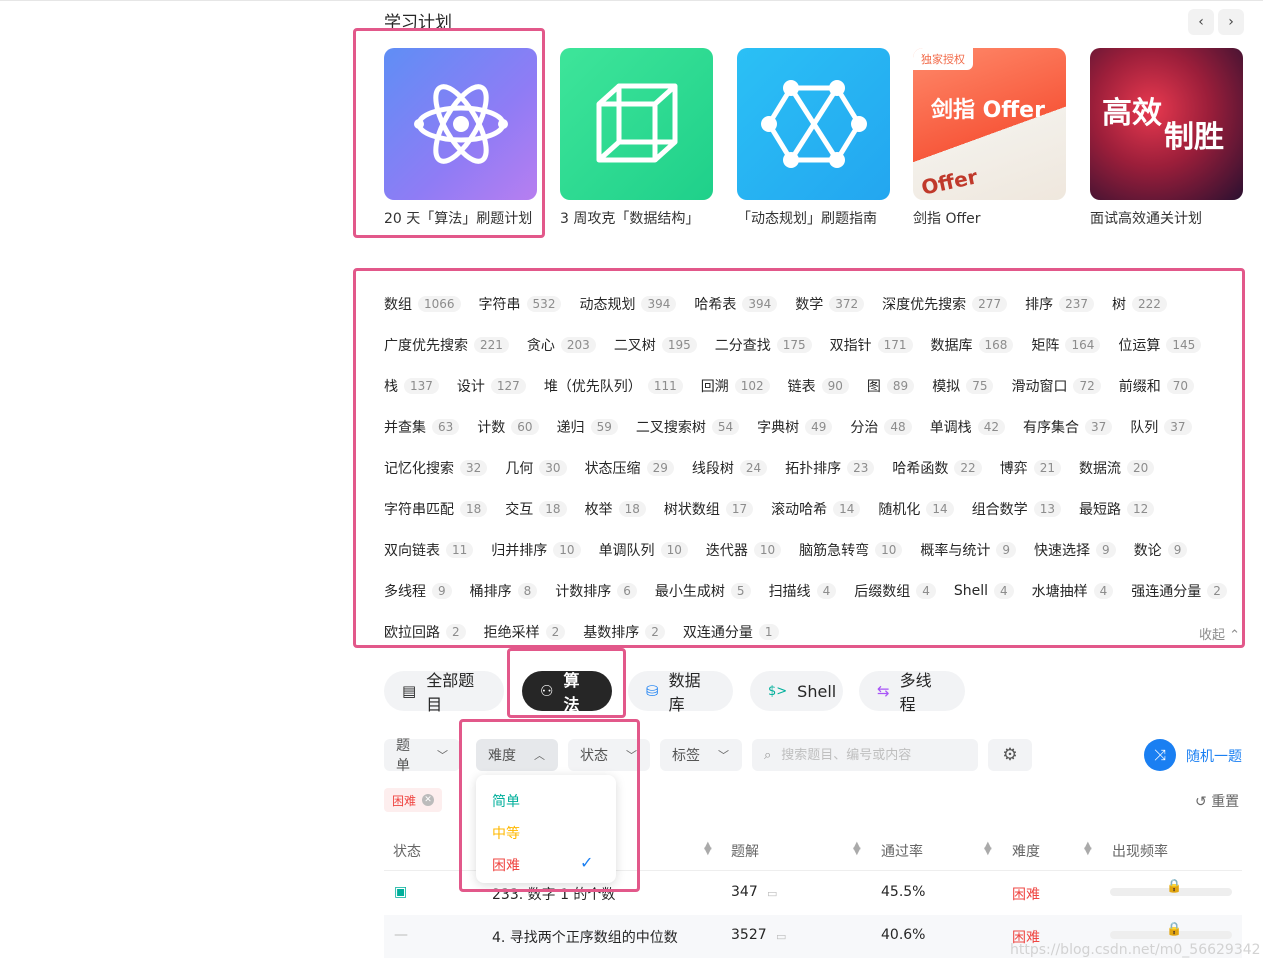  Describe the element at coordinates (525, 632) in the screenshot. I see `topic-tag: 拒绝采样 2` at that location.